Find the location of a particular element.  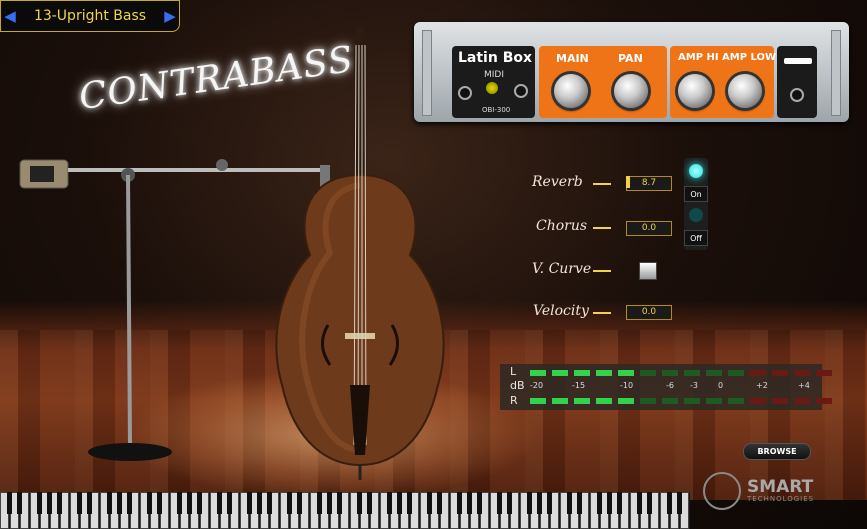

reverb-leader is located at coordinates (602, 184).